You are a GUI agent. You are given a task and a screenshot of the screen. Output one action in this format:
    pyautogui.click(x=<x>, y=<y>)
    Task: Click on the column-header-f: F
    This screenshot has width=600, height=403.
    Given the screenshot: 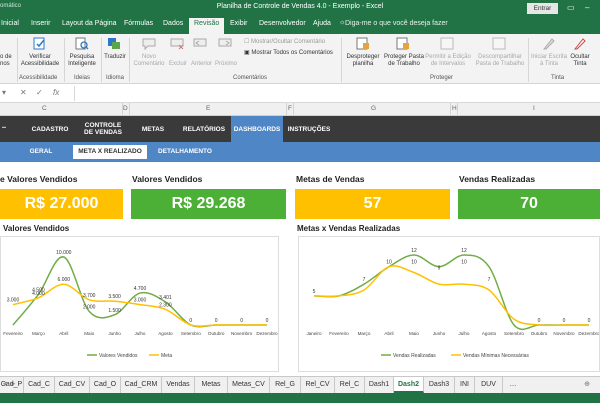 What is the action you would take?
    pyautogui.click(x=290, y=108)
    